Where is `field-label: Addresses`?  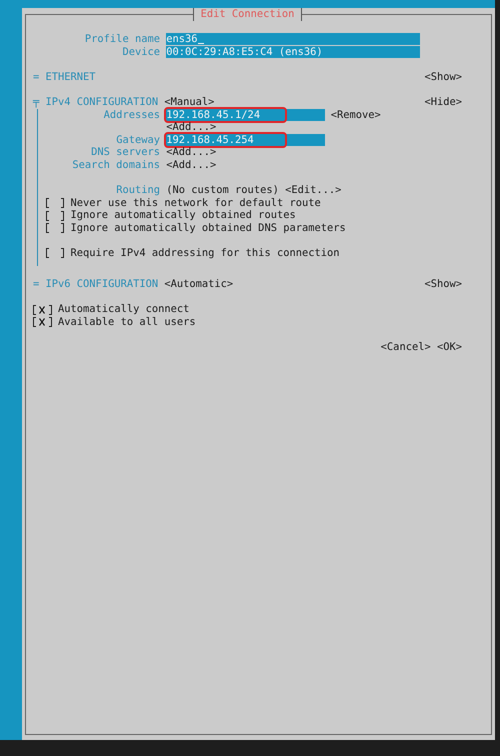
field-label: Addresses is located at coordinates (131, 115).